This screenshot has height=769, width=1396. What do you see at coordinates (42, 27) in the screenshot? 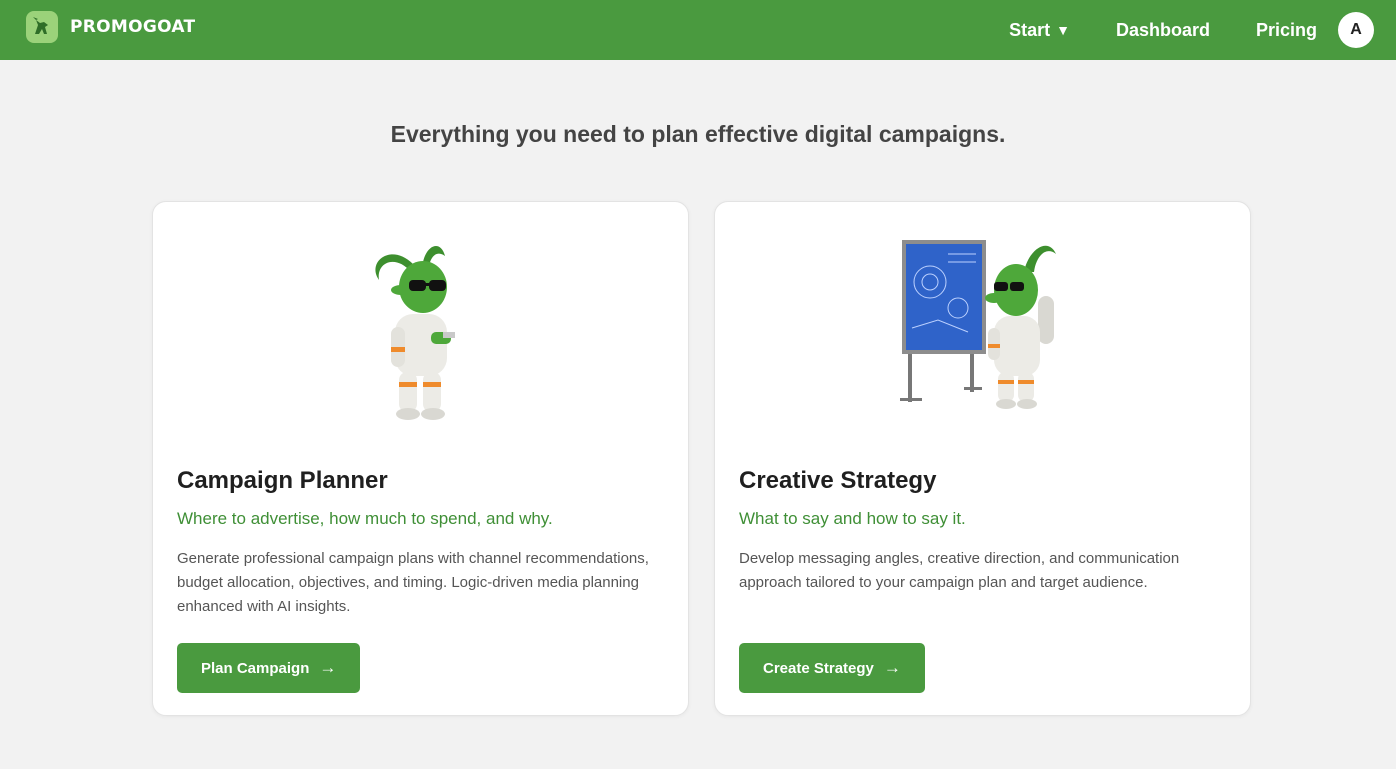
I see `goat-logo-icon` at bounding box center [42, 27].